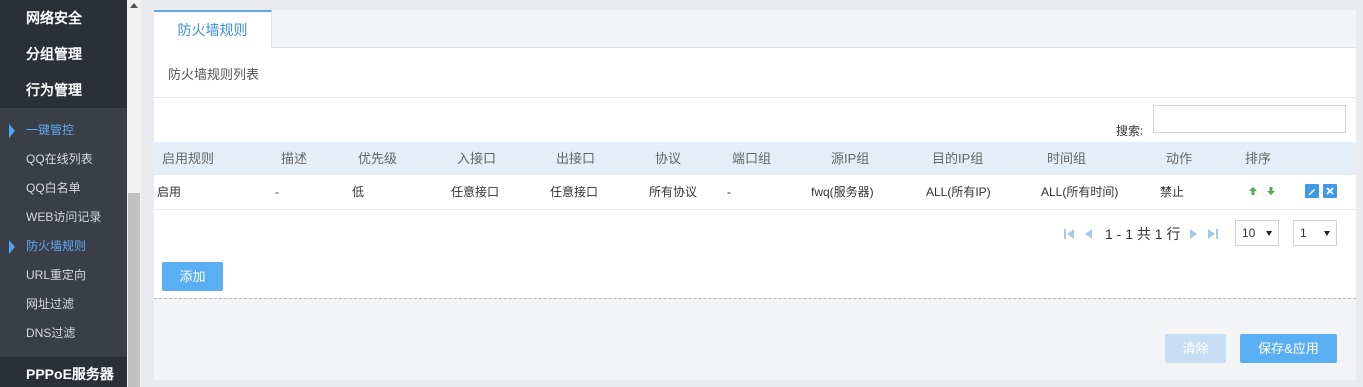 This screenshot has width=1363, height=387. What do you see at coordinates (1069, 234) in the screenshot?
I see `first-page-icon` at bounding box center [1069, 234].